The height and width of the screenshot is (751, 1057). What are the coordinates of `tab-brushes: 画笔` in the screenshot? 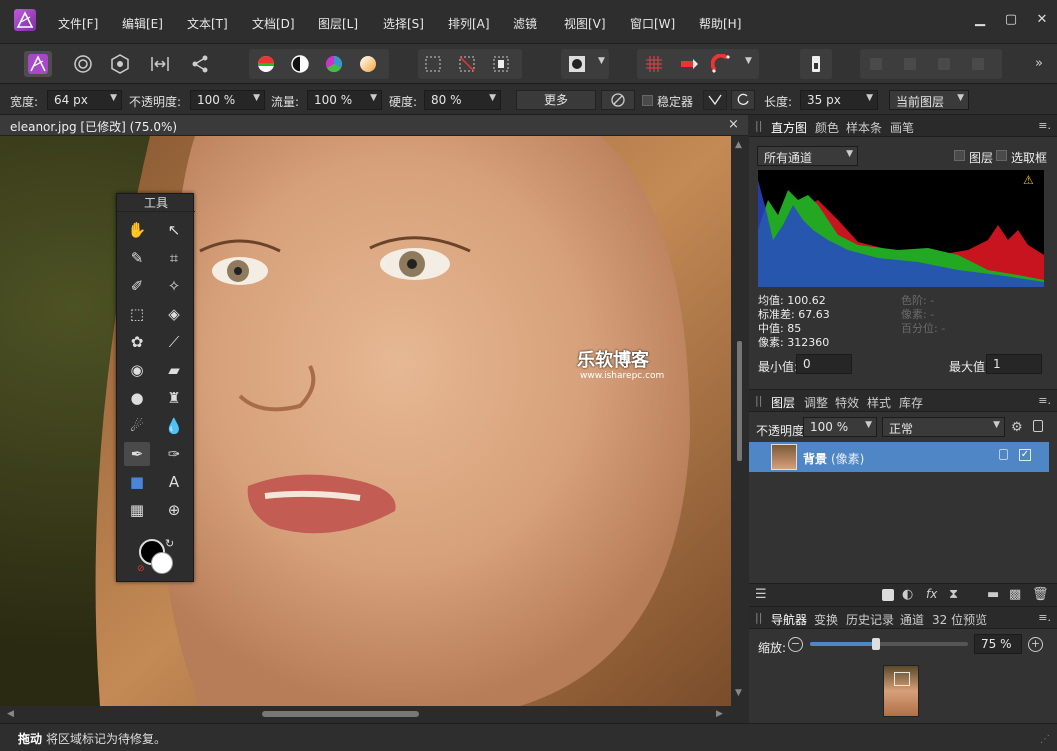 It's located at (902, 127).